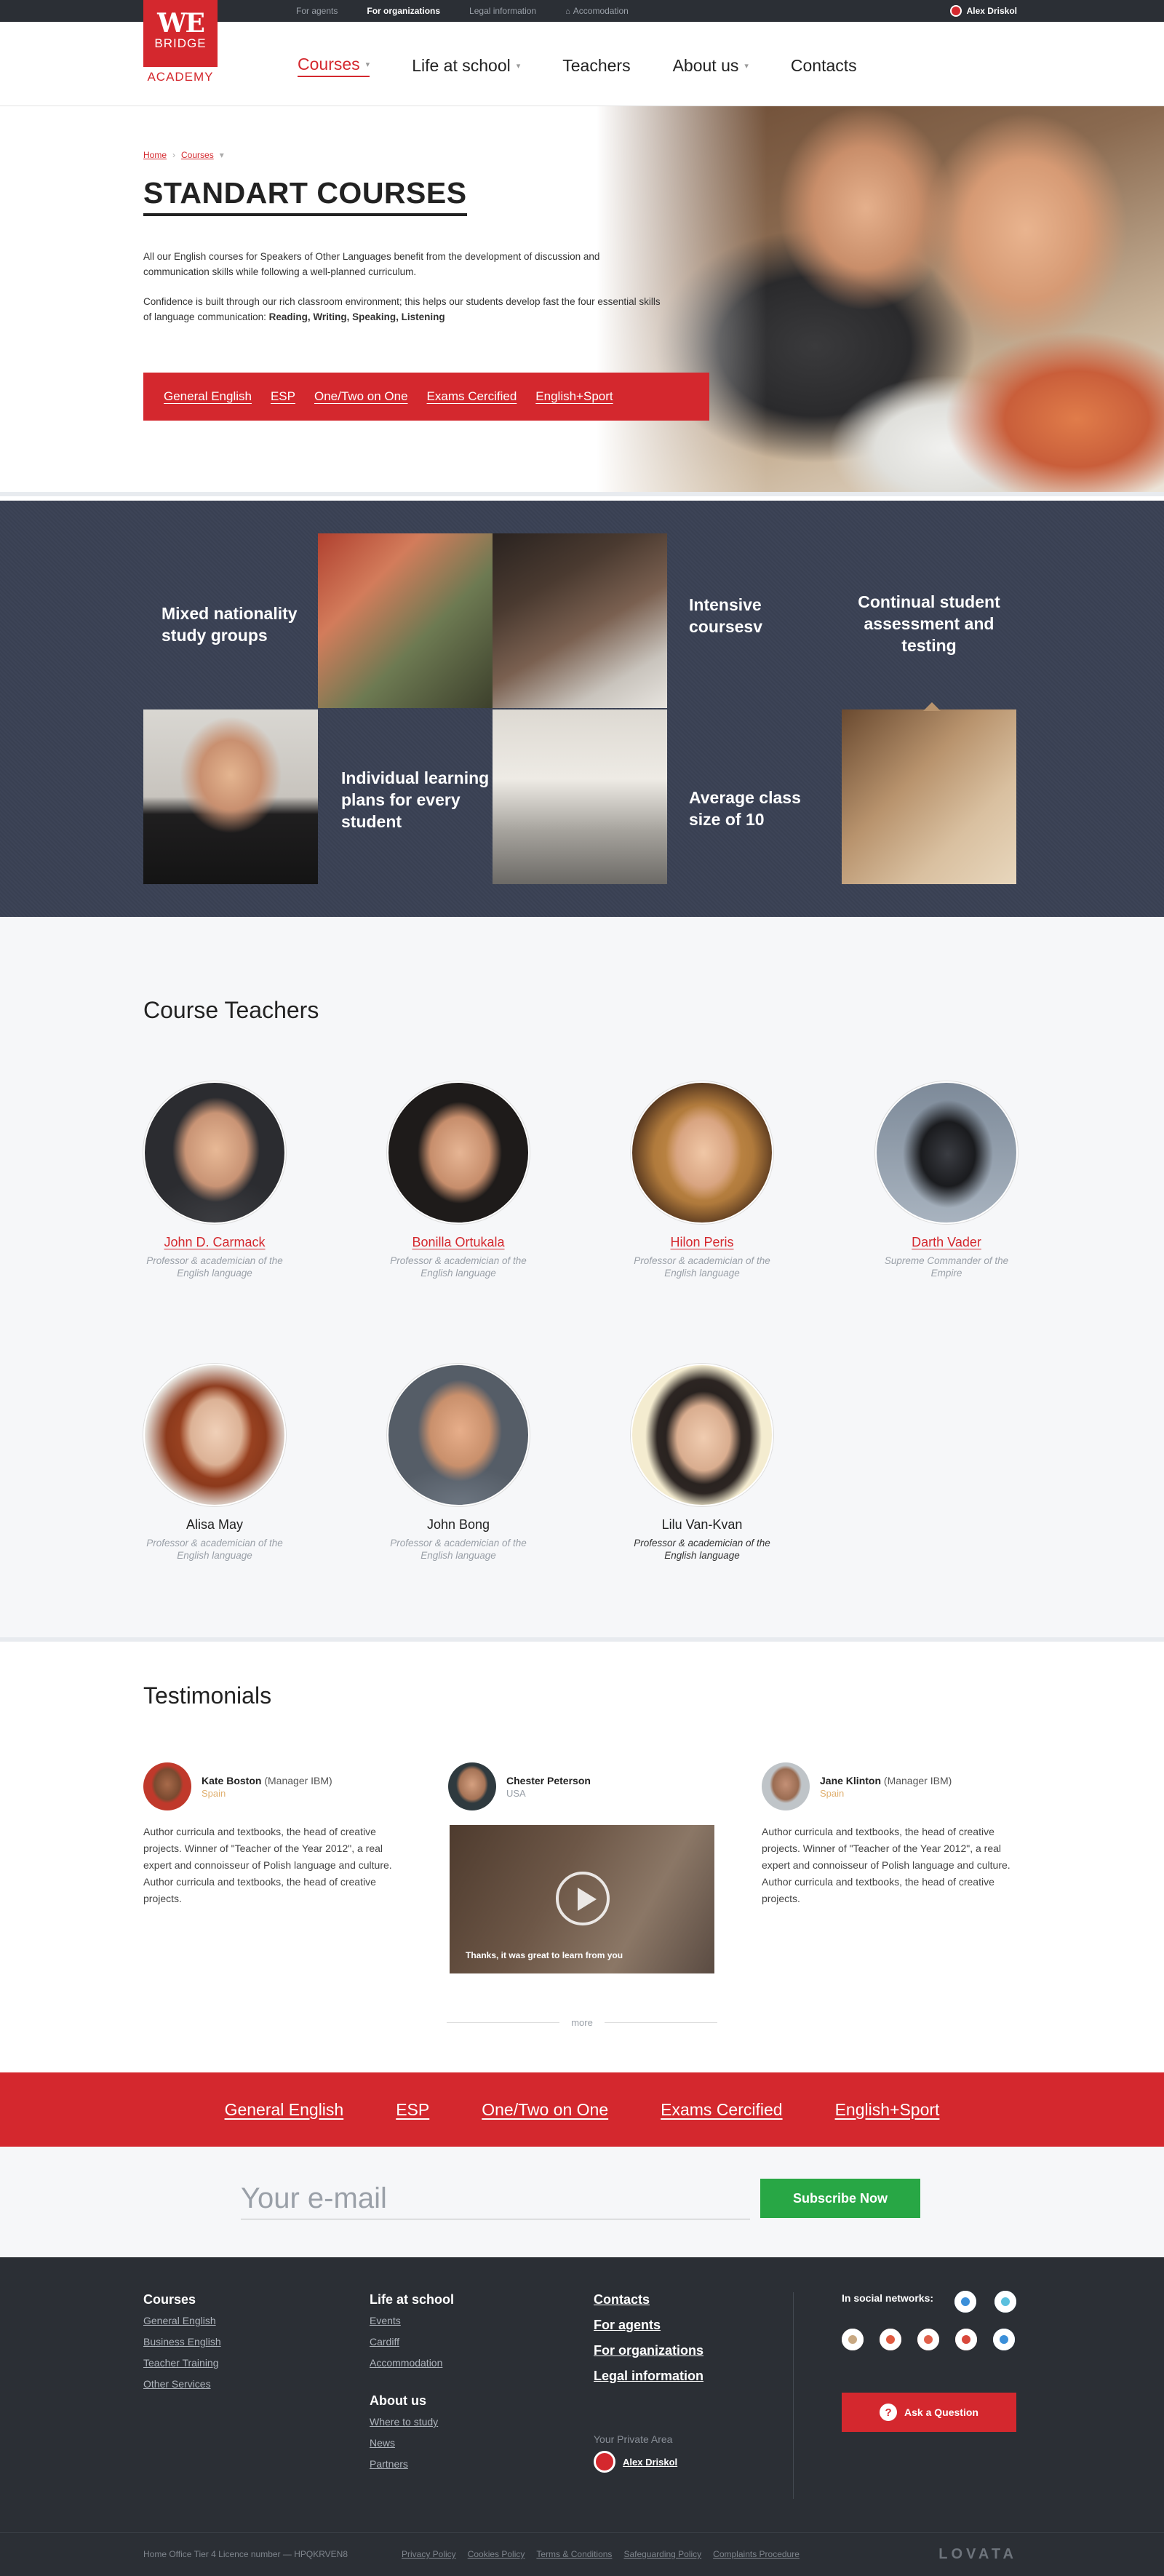 The height and width of the screenshot is (2576, 1164). Describe the element at coordinates (429, 2554) in the screenshot. I see `policy-link: Privacy Policy` at that location.